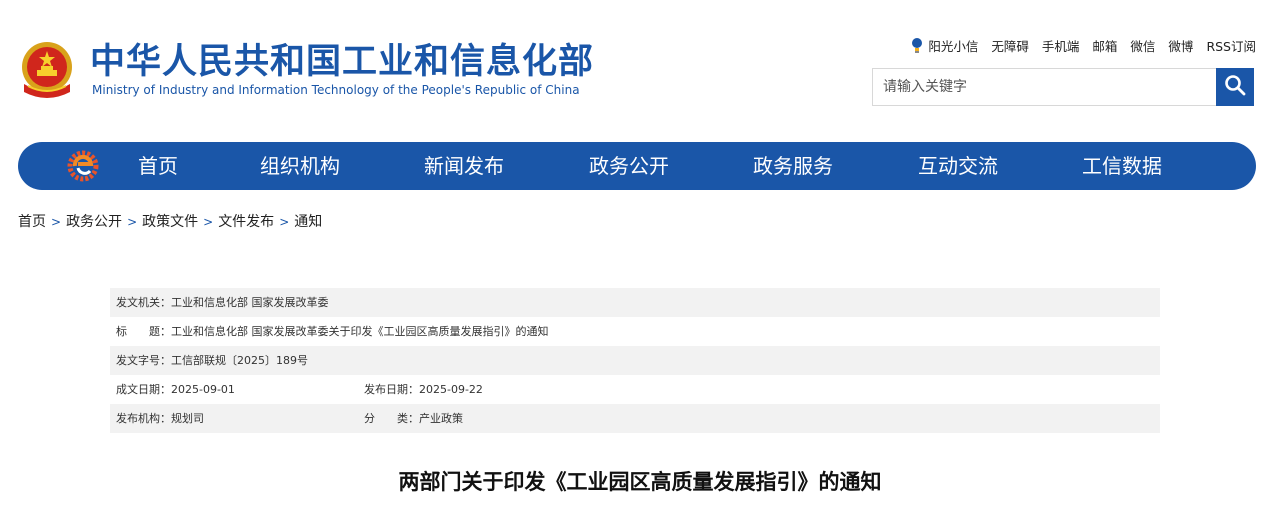 Image resolution: width=1280 pixels, height=514 pixels. I want to click on meta-doc-number: 发文字号：工信部联规〔2025〕189号, so click(212, 360).